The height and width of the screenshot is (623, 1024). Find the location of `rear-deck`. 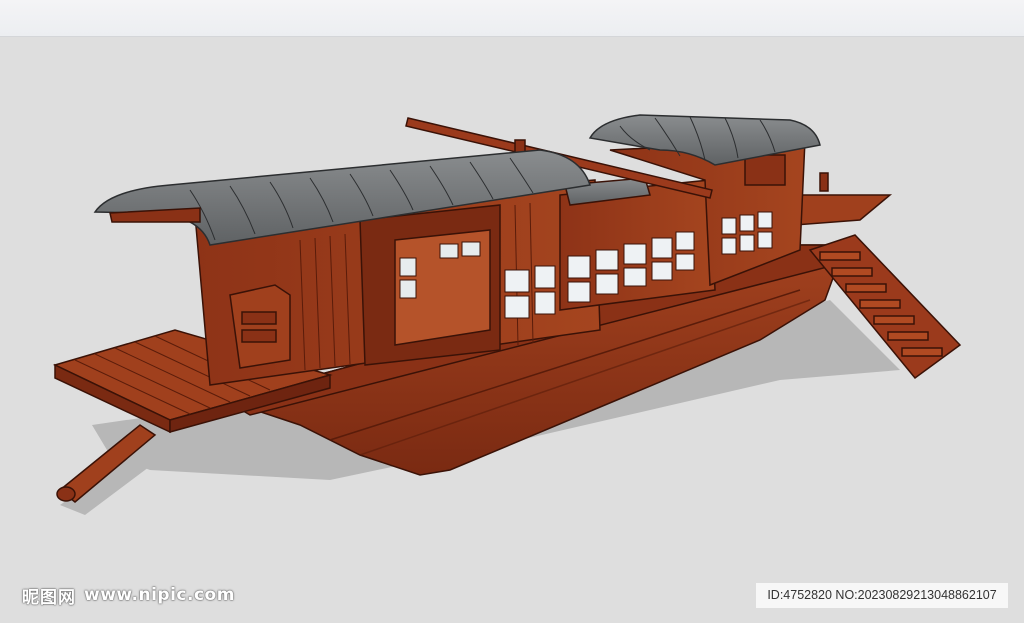

rear-deck is located at coordinates (841, 199).